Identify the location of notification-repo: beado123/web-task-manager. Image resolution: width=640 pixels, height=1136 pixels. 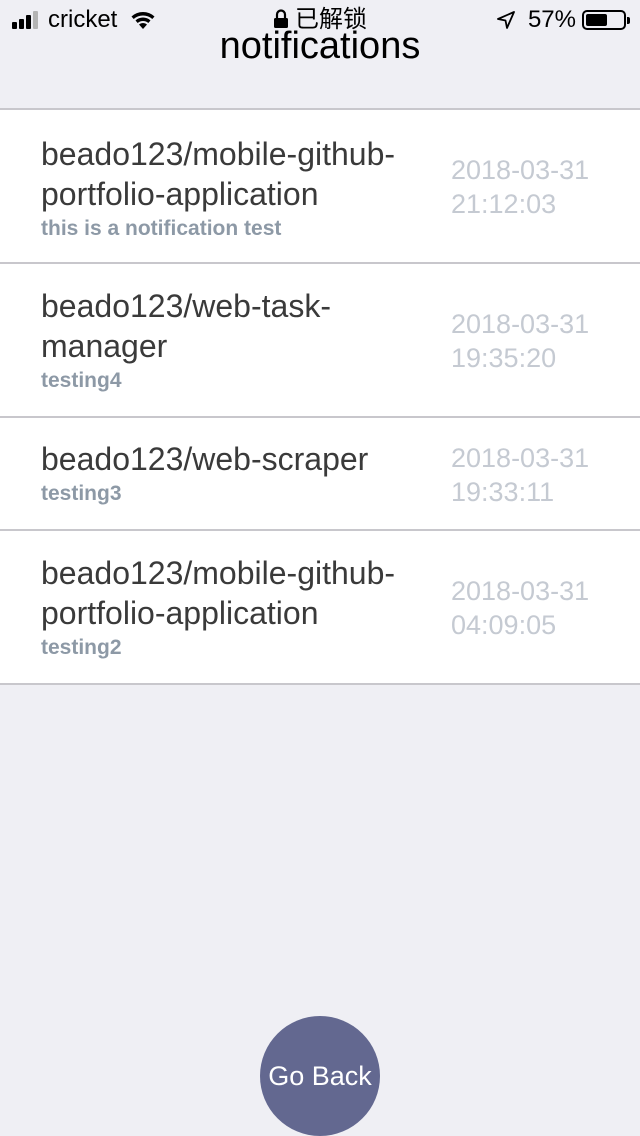
(186, 326).